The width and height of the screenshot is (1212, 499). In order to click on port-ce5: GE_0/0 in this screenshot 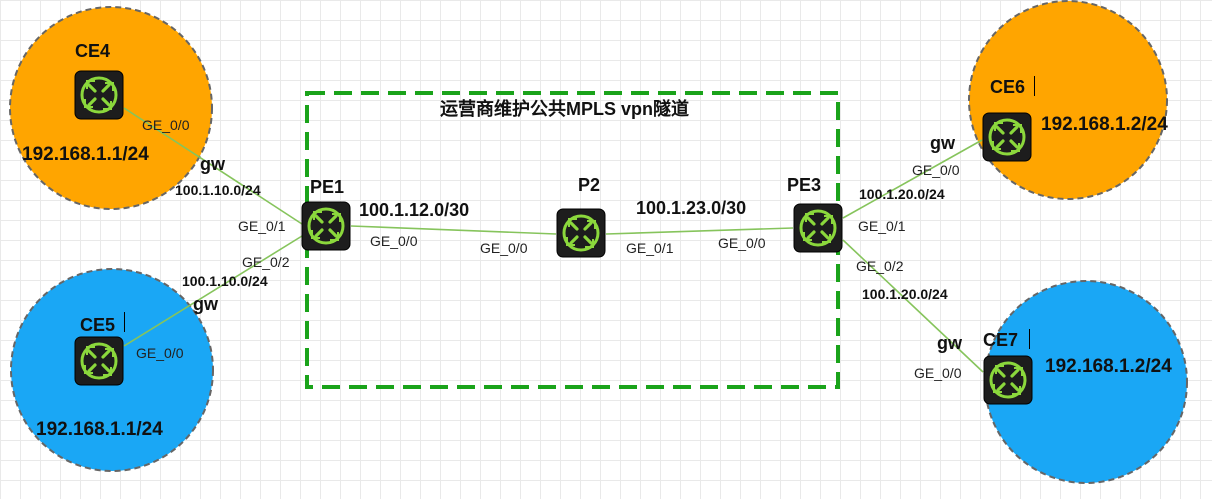, I will do `click(160, 353)`.